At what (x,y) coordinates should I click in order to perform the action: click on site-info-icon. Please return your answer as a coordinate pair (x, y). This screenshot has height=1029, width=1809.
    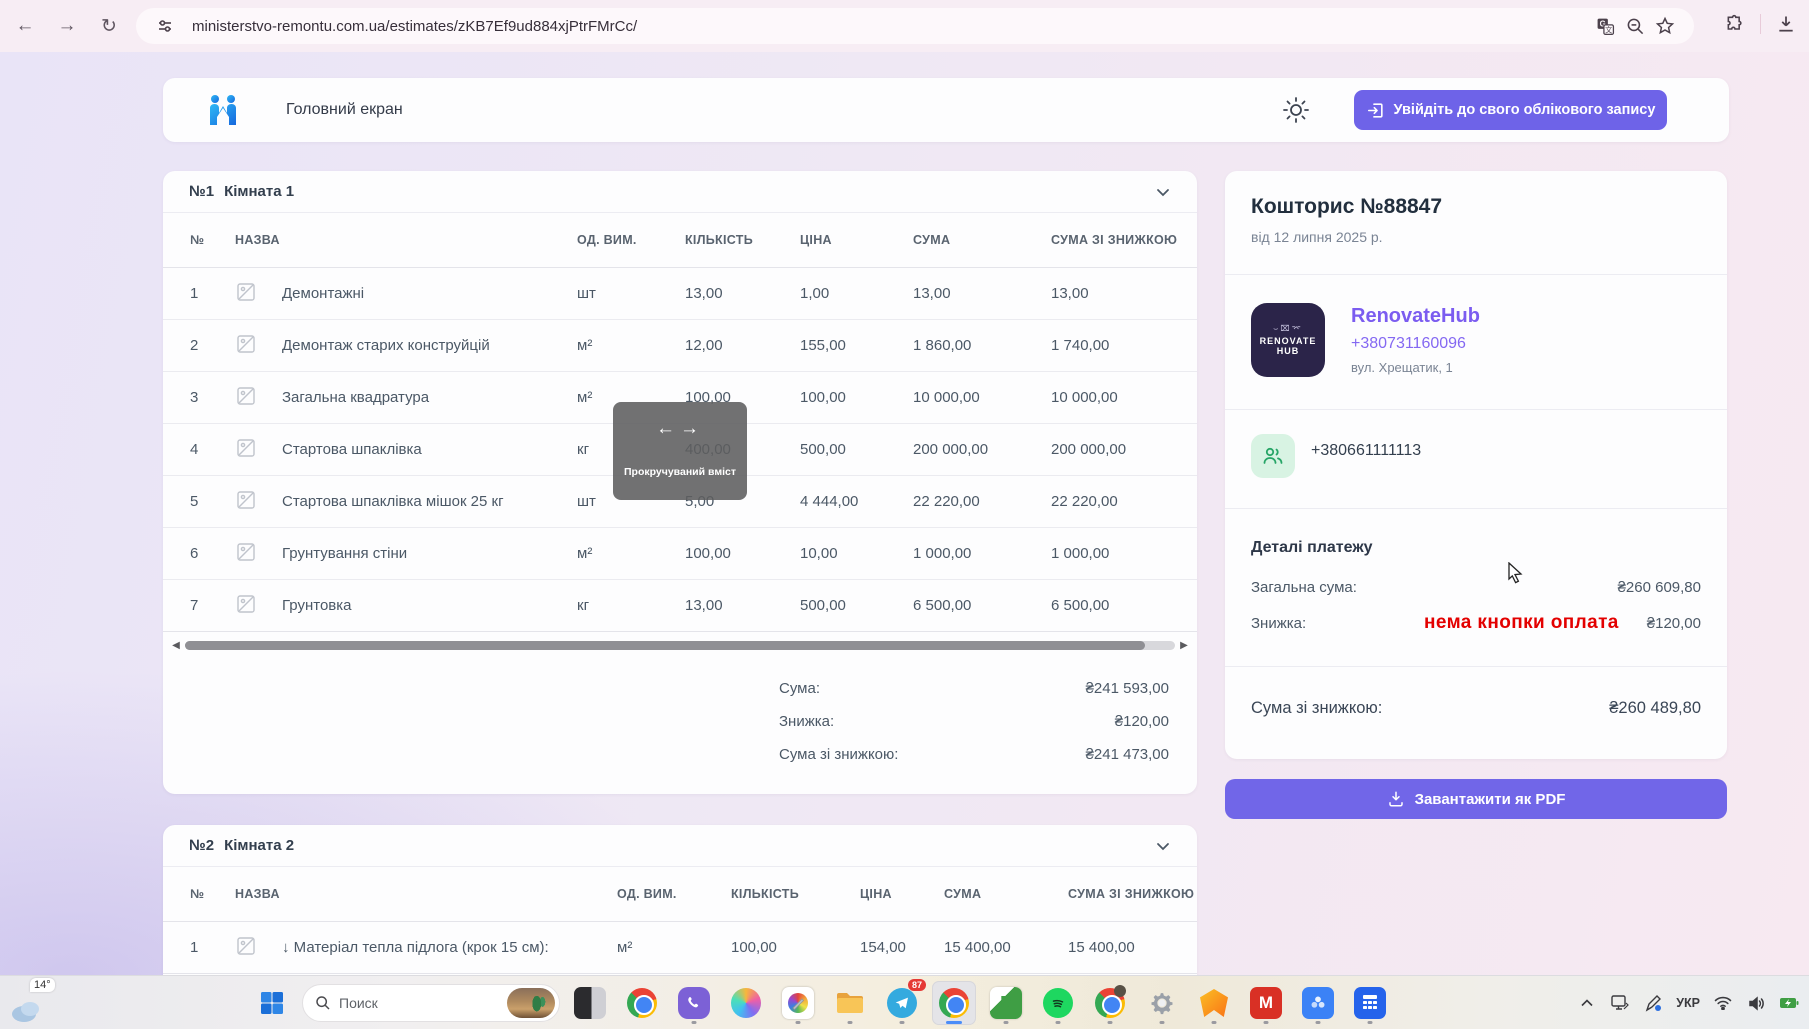
    Looking at the image, I should click on (165, 26).